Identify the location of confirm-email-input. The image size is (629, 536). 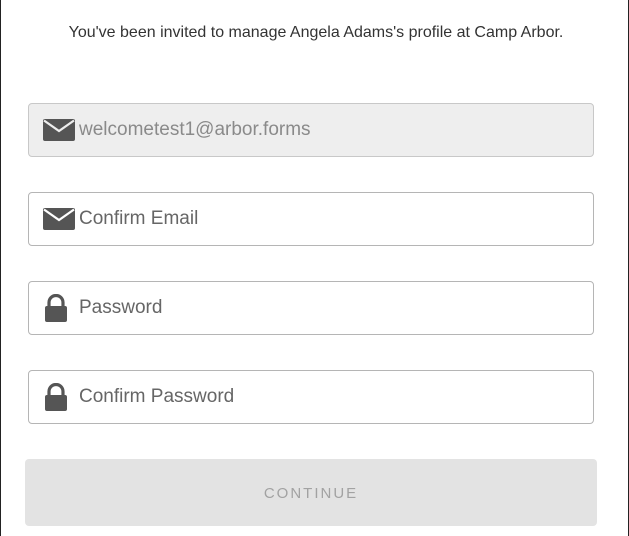
(328, 219).